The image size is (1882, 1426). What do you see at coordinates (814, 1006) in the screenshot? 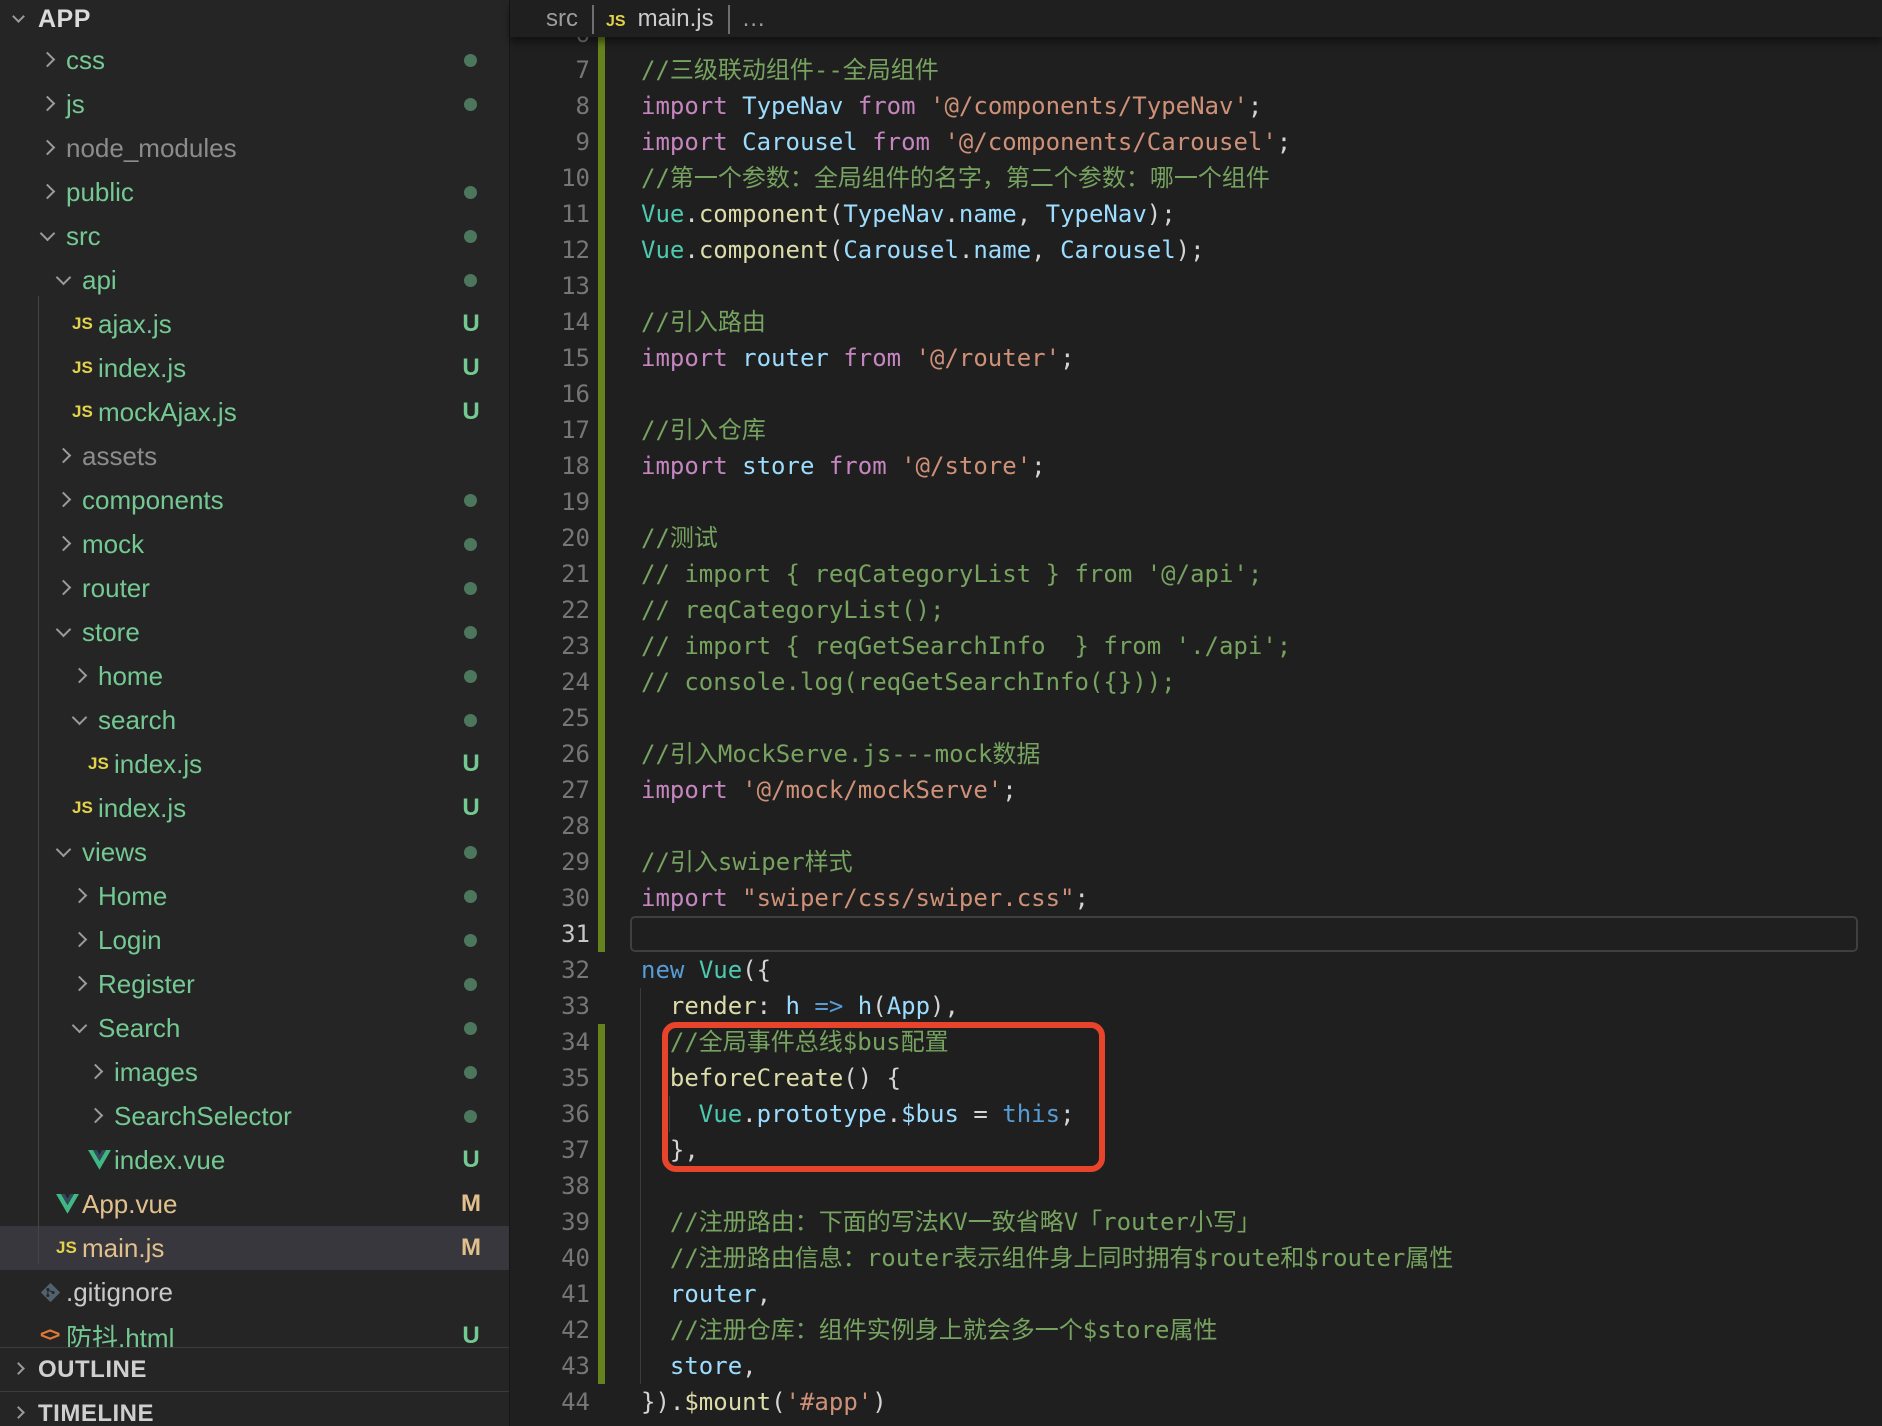
I see `code-text: render: h => h(App),` at bounding box center [814, 1006].